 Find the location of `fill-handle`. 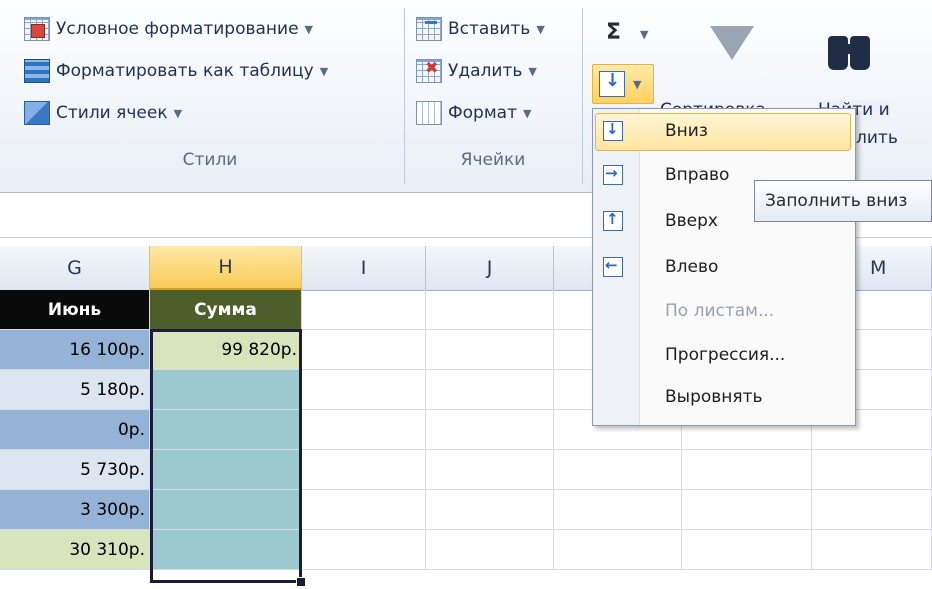

fill-handle is located at coordinates (301, 582).